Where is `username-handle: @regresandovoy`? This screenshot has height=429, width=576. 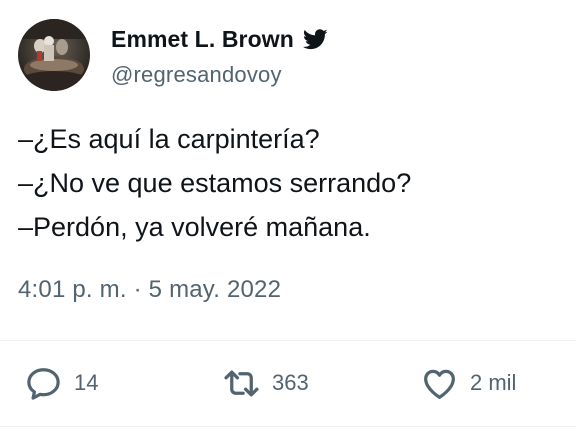
username-handle: @regresandovoy is located at coordinates (219, 75).